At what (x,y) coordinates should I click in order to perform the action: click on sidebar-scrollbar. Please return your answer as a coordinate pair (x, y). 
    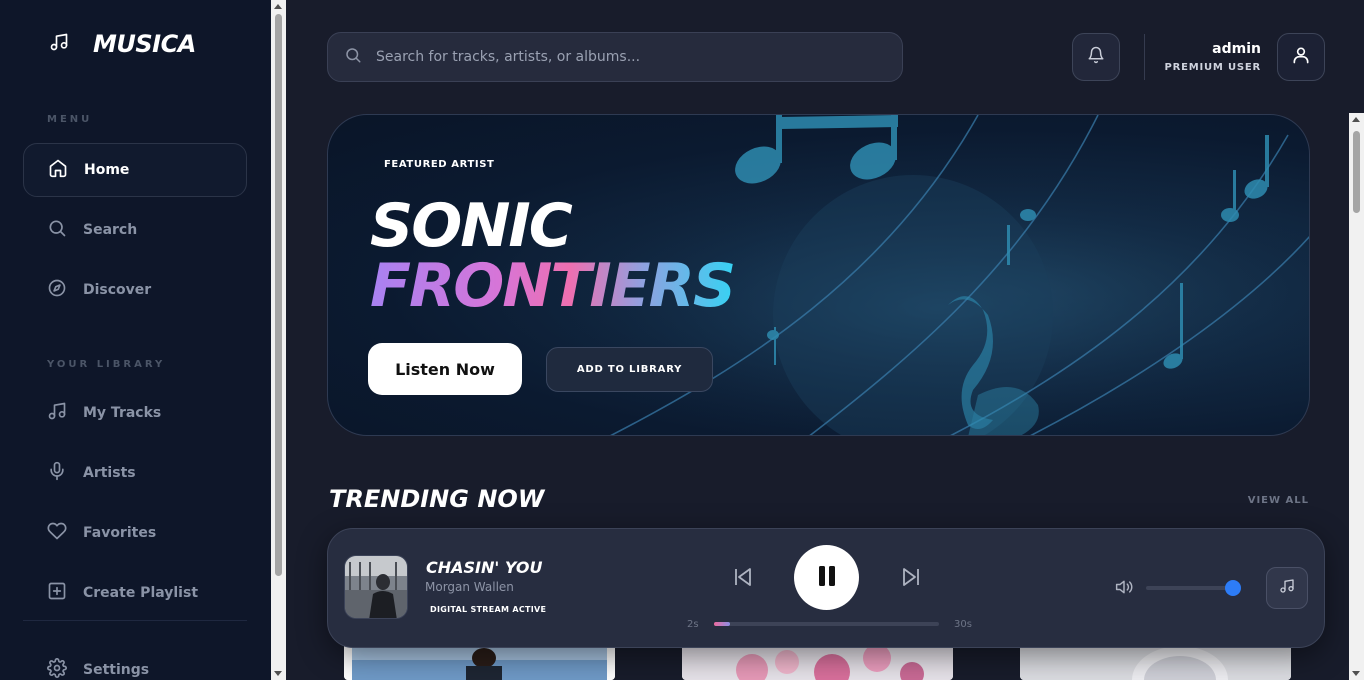
    Looking at the image, I should click on (278, 340).